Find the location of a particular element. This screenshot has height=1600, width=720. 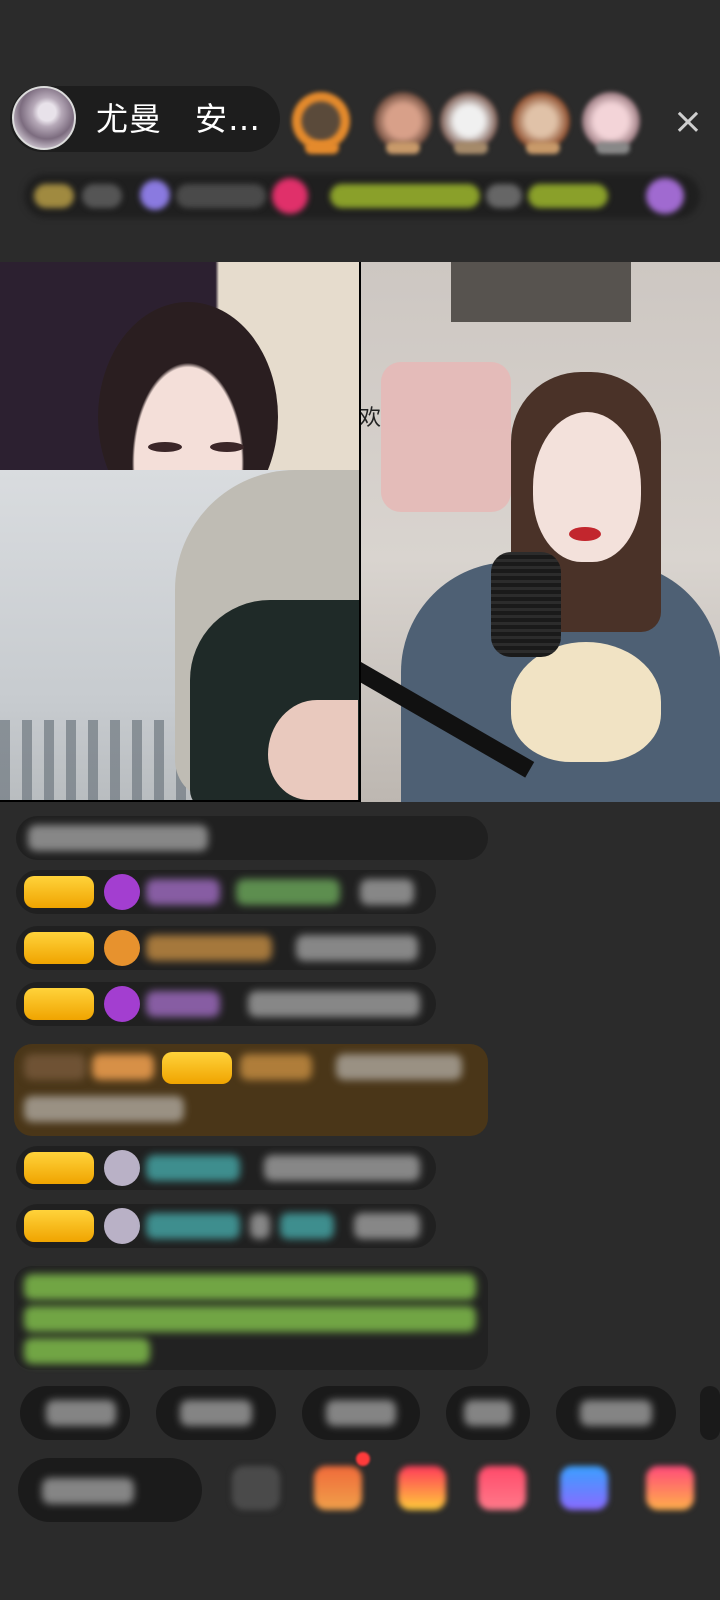

notification-dot is located at coordinates (363, 1459).